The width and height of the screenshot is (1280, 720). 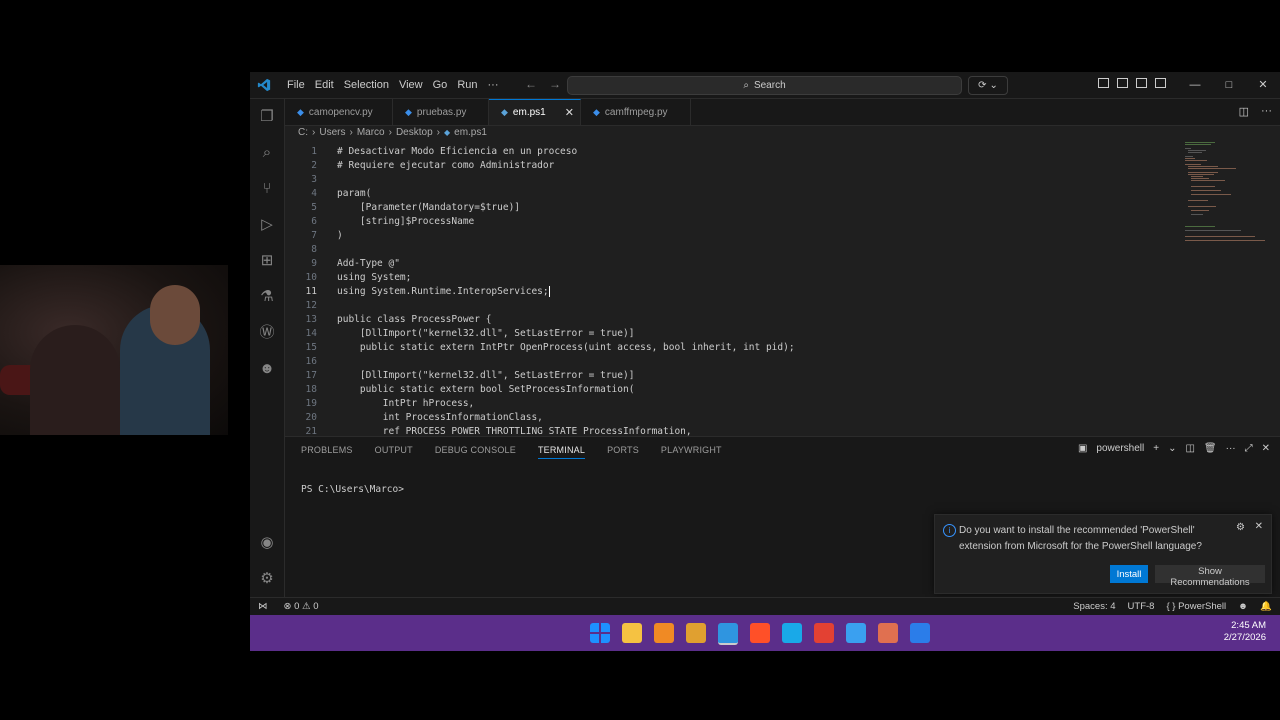 What do you see at coordinates (1132, 83) in the screenshot?
I see `layout-controls` at bounding box center [1132, 83].